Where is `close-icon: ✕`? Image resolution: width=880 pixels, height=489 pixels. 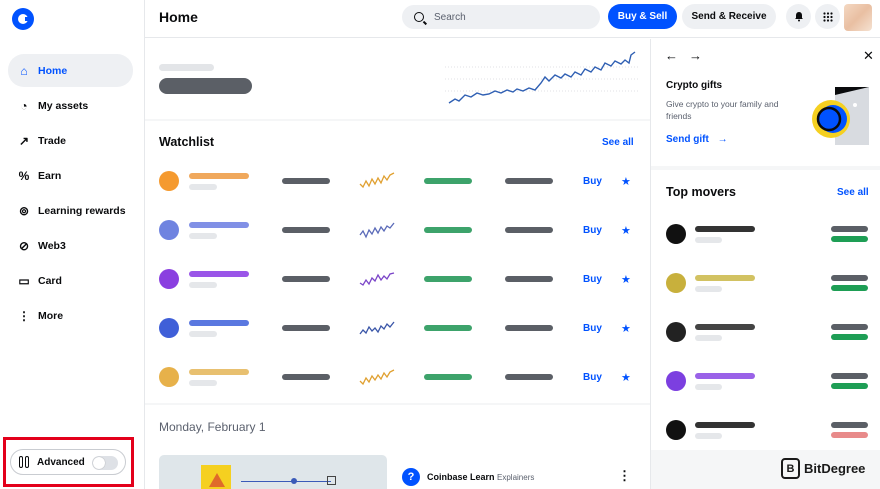 close-icon: ✕ is located at coordinates (868, 56).